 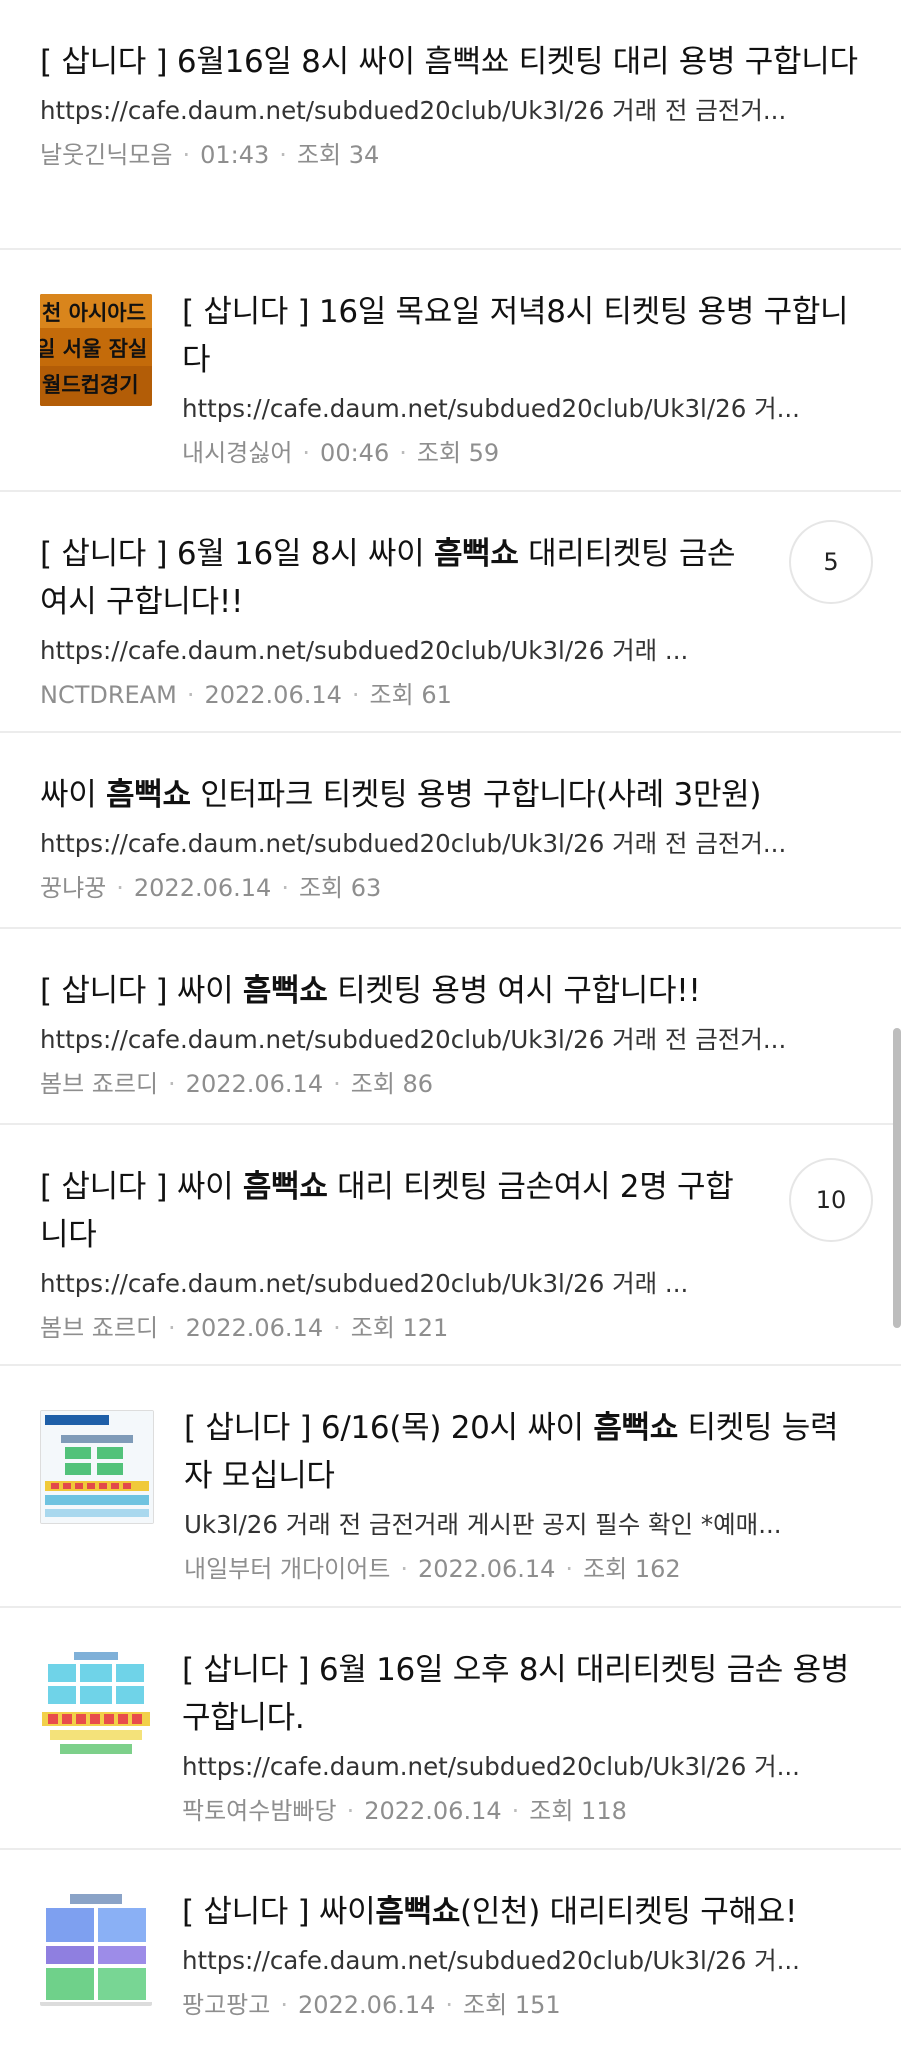 What do you see at coordinates (400, 1211) in the screenshot?
I see `post-title: [ 삽니다 ] 싸이 흠뻑쇼 대리 티켓팅 금손여시 2명 구합니다` at bounding box center [400, 1211].